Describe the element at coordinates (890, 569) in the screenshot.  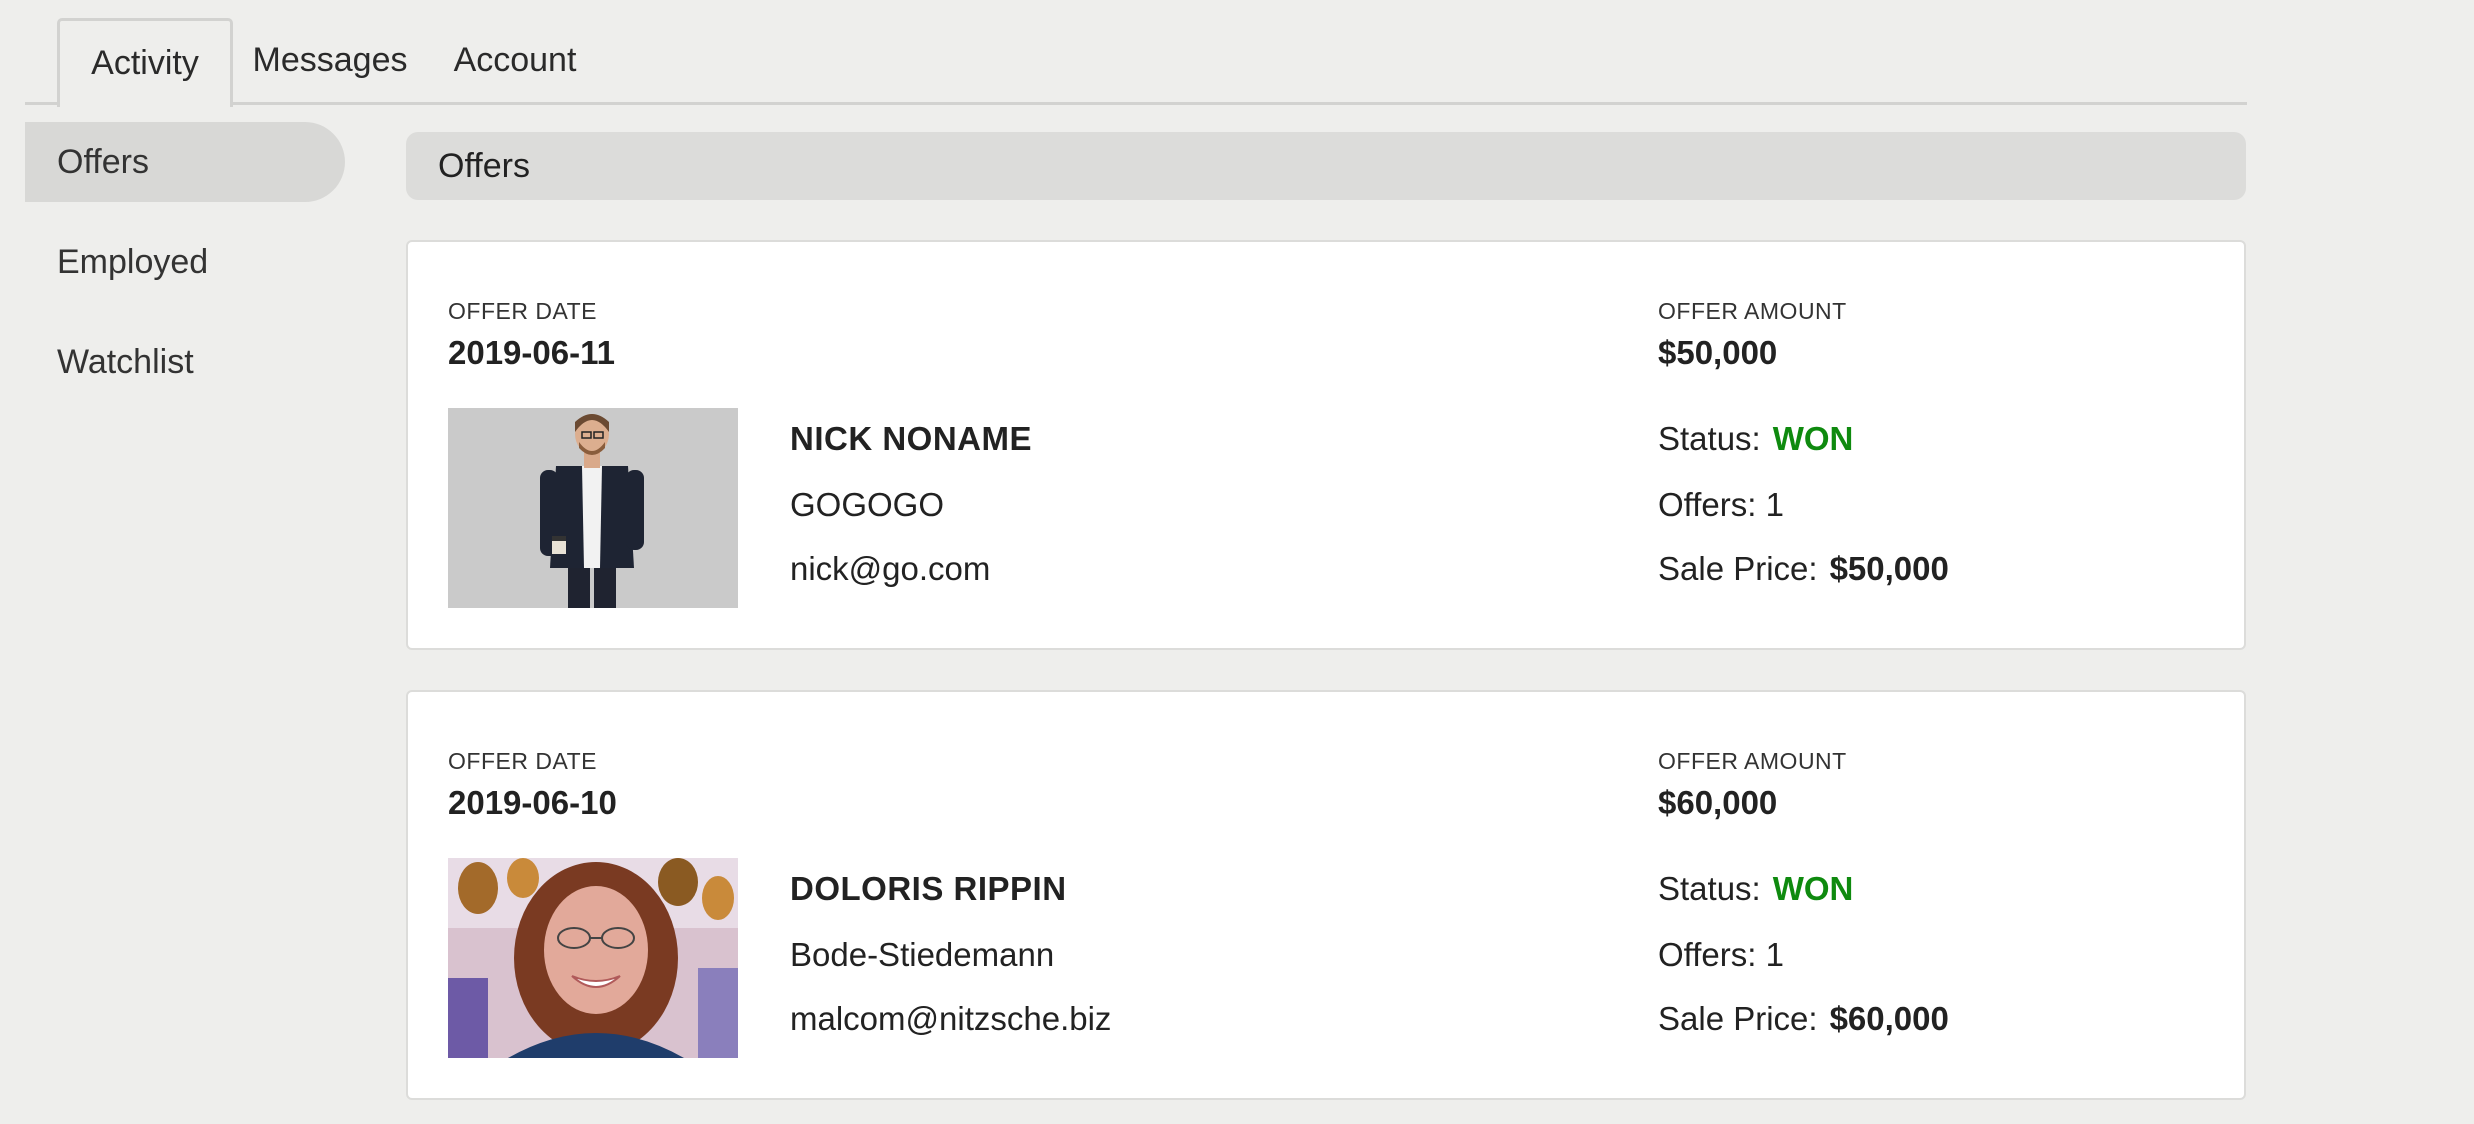
I see `candidate-email: nick@go.com` at that location.